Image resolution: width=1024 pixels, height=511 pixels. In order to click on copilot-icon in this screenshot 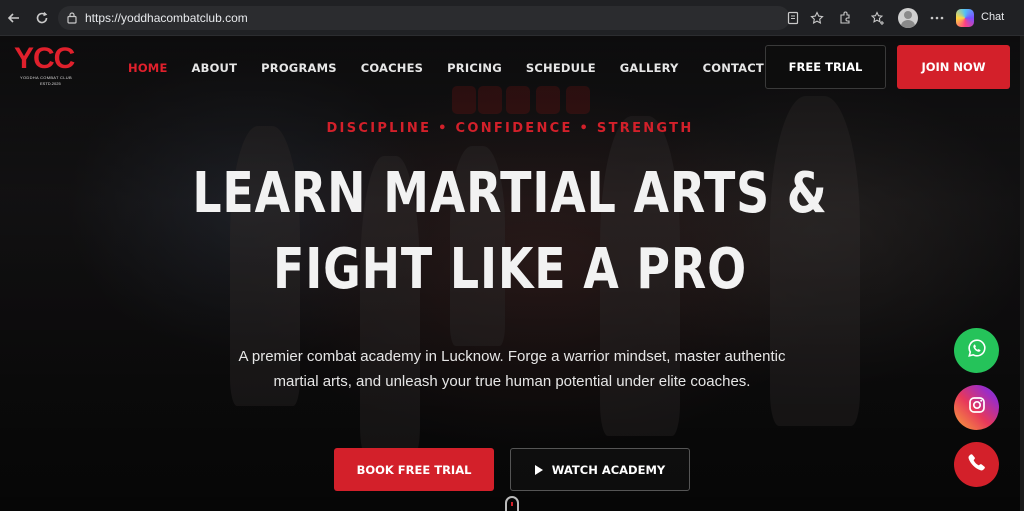, I will do `click(965, 18)`.